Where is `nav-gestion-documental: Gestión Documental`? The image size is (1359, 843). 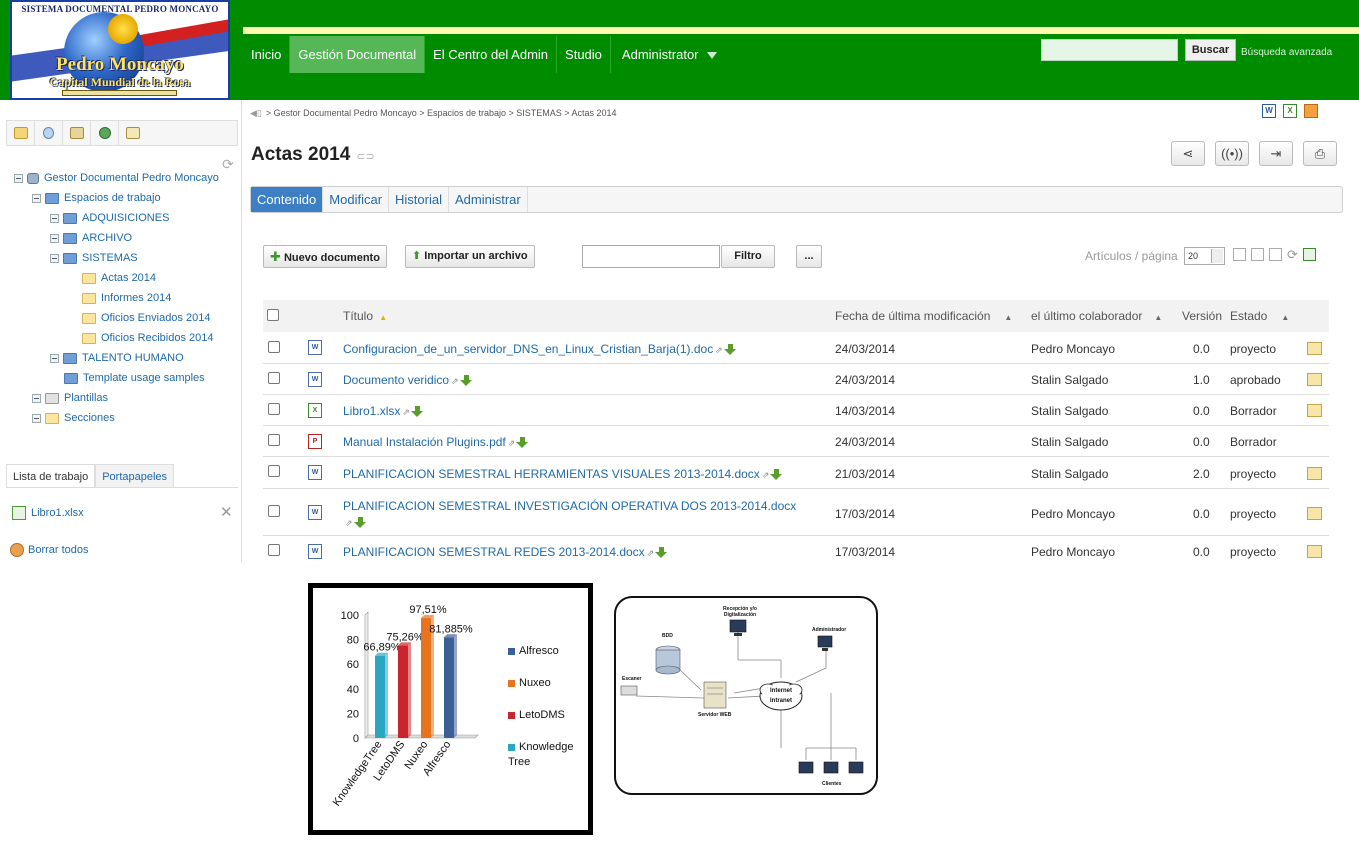
nav-gestion-documental: Gestión Documental is located at coordinates (358, 54).